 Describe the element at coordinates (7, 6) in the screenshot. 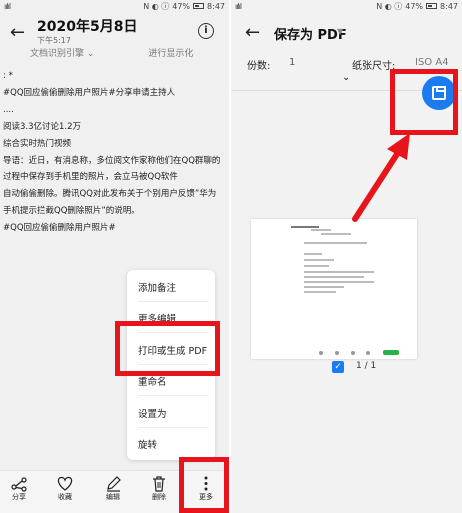

I see `signal-icon: ıılıl` at that location.